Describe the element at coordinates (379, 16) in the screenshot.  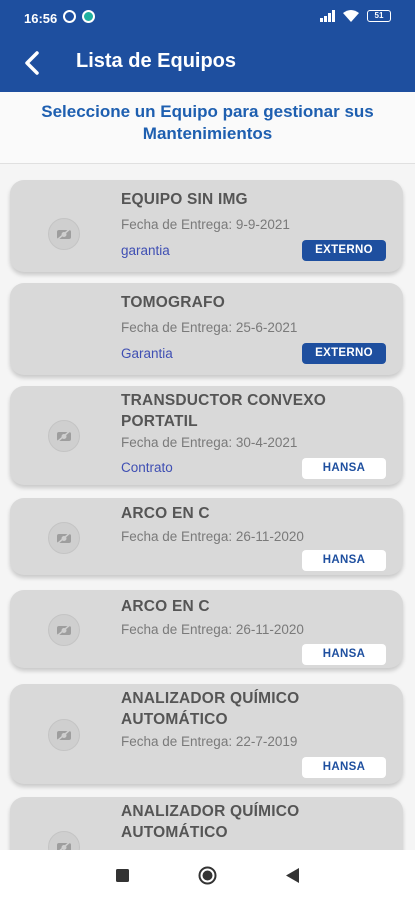
I see `battery-icon: 51` at that location.